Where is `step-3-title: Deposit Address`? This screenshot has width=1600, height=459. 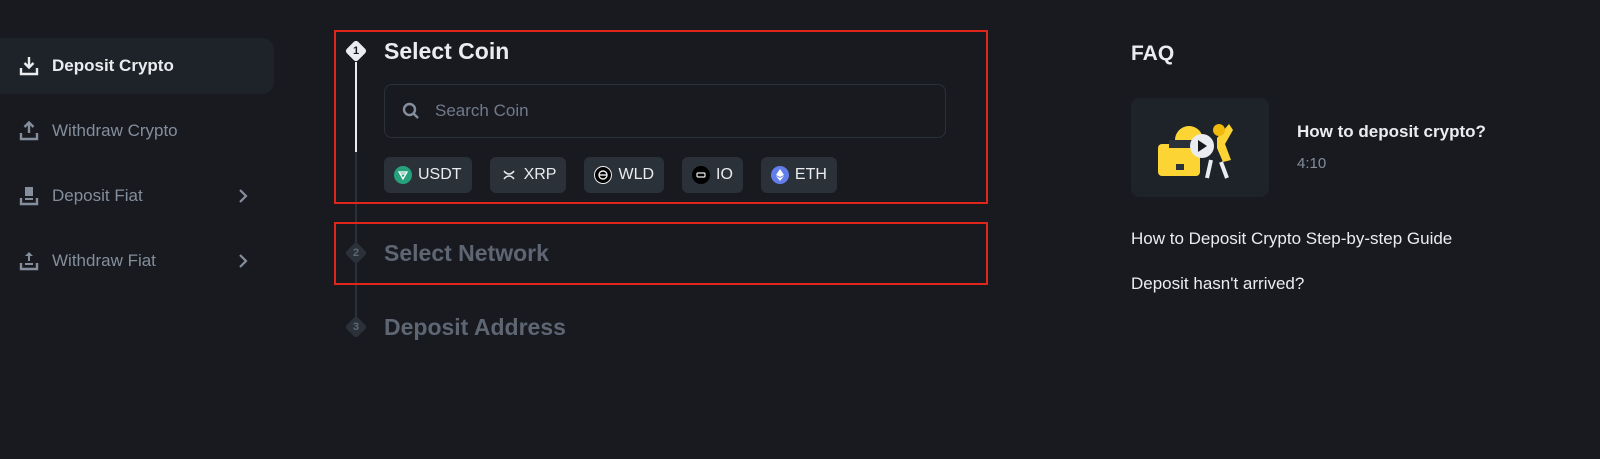 step-3-title: Deposit Address is located at coordinates (475, 327).